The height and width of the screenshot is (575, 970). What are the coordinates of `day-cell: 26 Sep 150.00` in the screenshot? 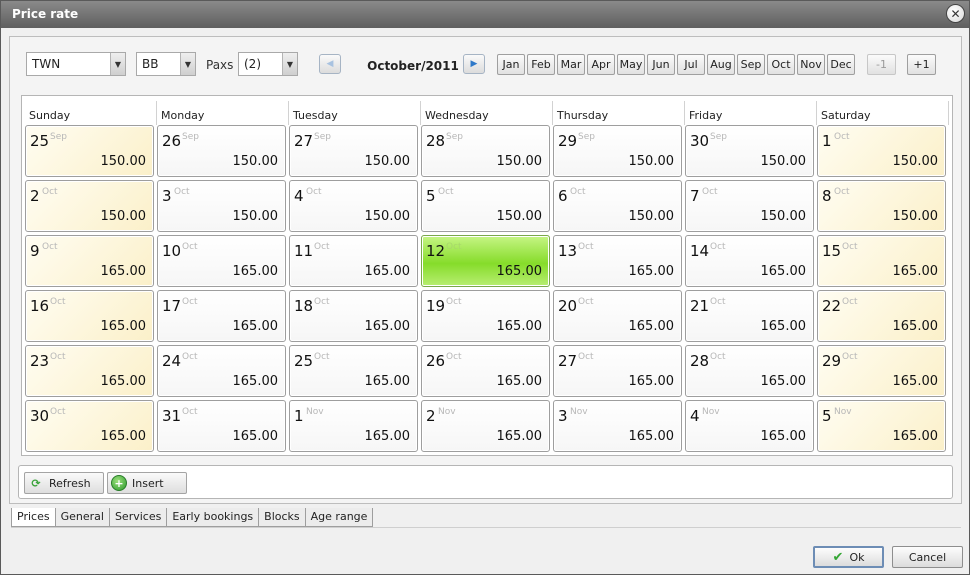 It's located at (221, 151).